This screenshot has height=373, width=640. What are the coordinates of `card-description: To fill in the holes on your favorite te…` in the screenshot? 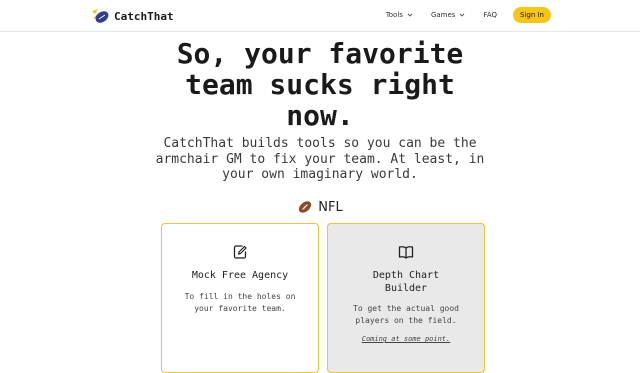 It's located at (240, 303).